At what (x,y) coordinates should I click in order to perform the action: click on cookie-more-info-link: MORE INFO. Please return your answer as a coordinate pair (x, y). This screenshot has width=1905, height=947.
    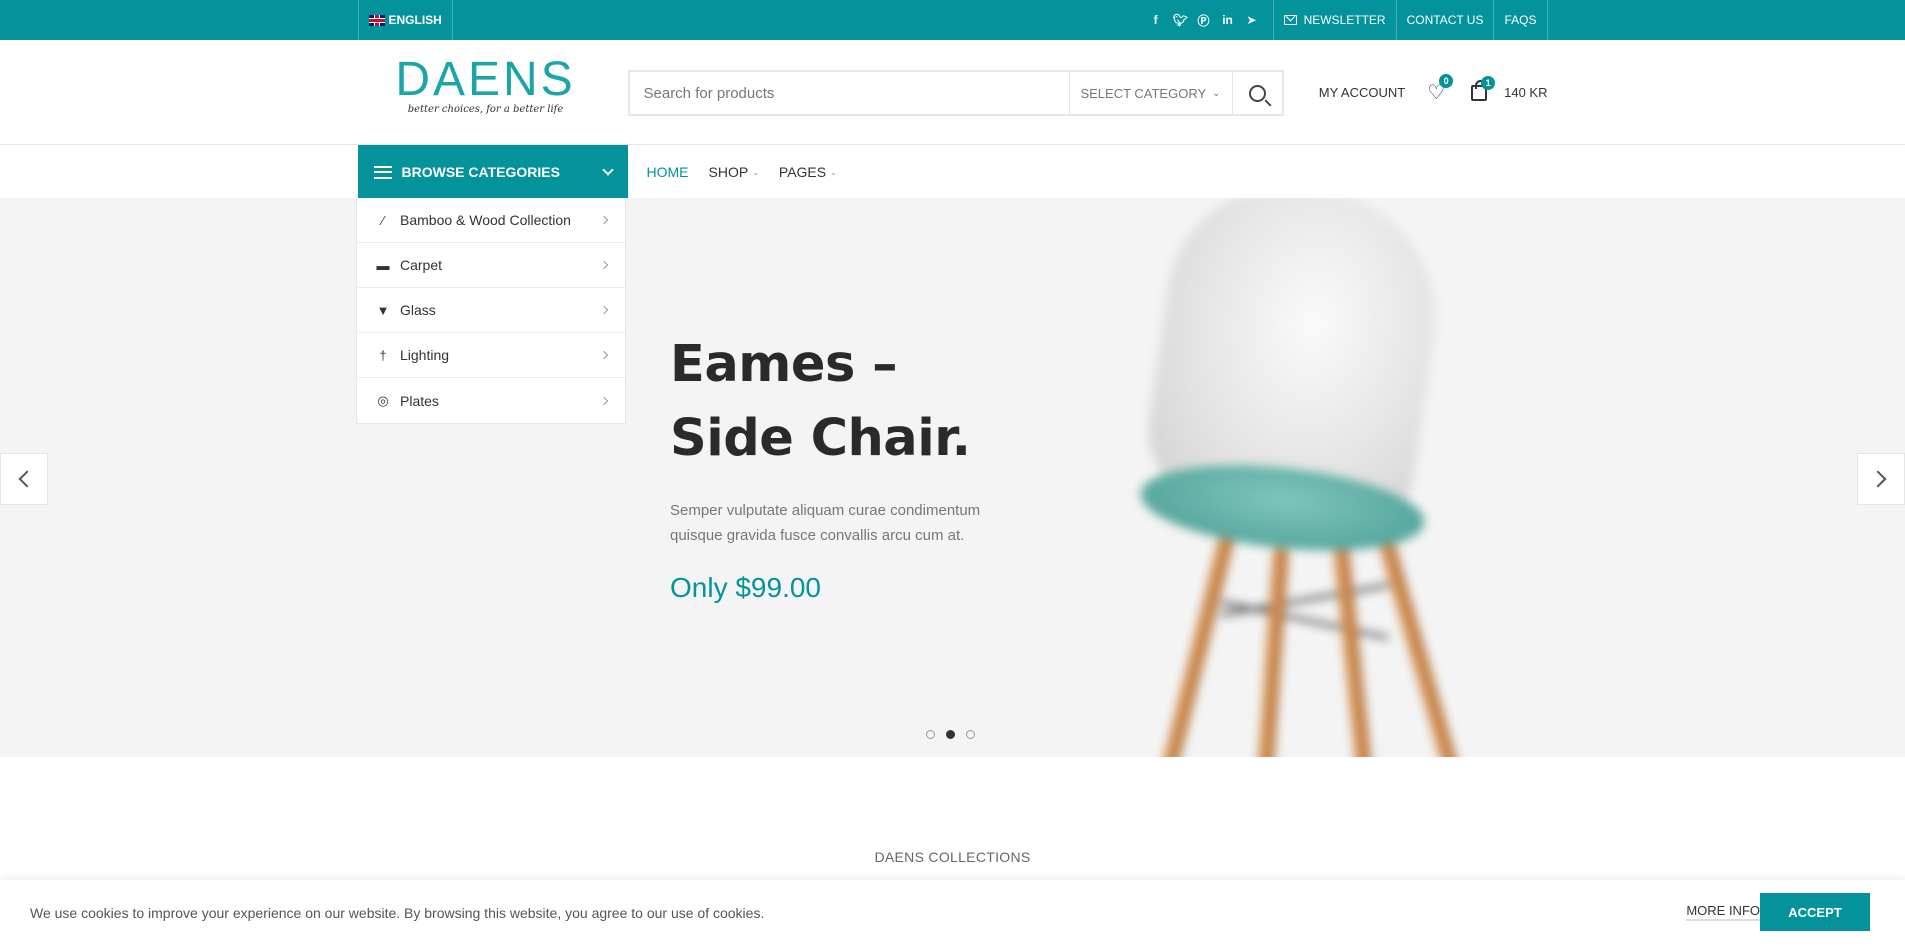
    Looking at the image, I should click on (1723, 912).